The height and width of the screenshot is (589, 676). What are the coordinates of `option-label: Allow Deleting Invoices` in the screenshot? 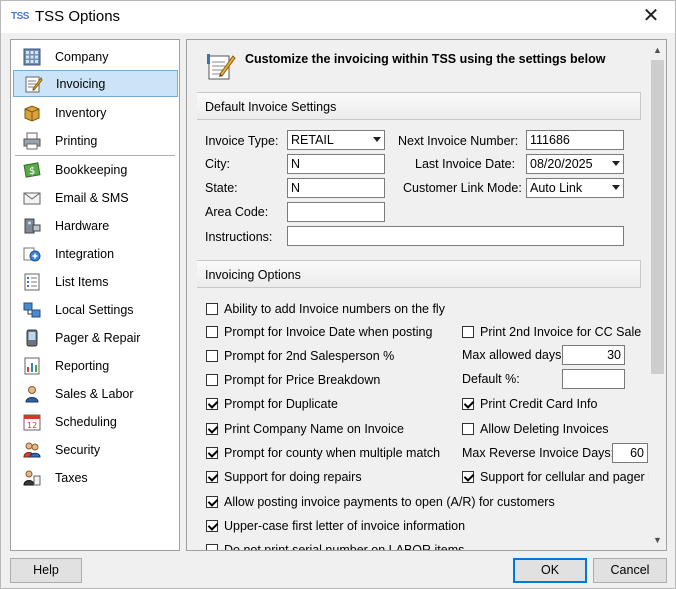 It's located at (544, 429).